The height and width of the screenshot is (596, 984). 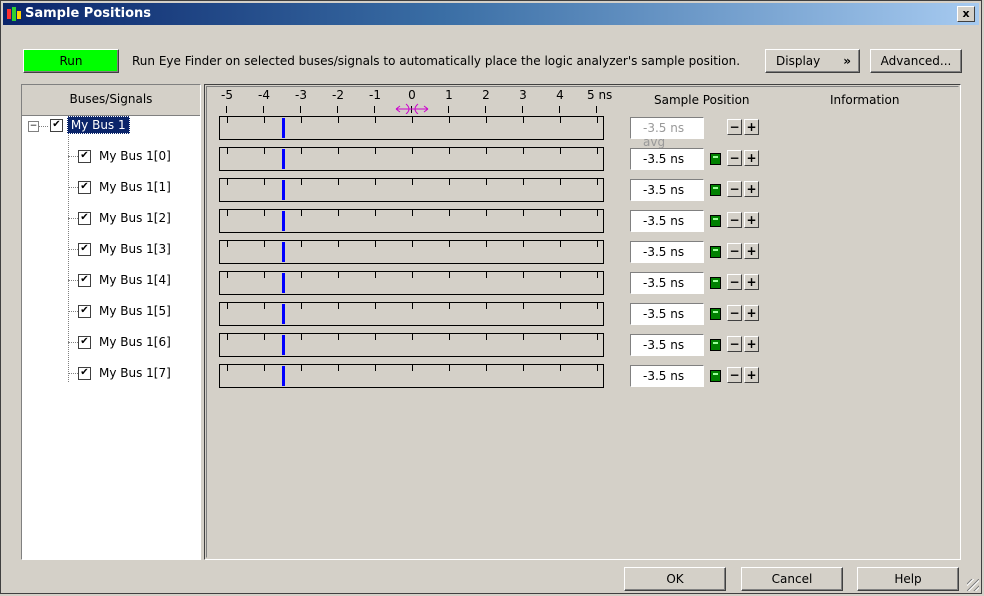 I want to click on signal-label: My Bus 1[7], so click(x=135, y=373).